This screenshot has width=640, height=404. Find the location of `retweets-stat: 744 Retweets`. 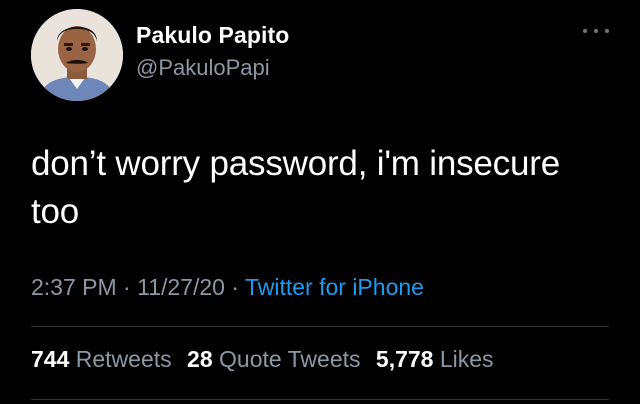

retweets-stat: 744 Retweets is located at coordinates (101, 359).